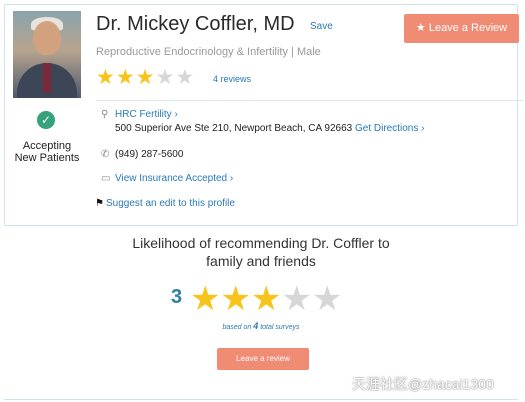 This screenshot has width=525, height=402. Describe the element at coordinates (177, 297) in the screenshot. I see `recommend-rating-value: 3` at that location.